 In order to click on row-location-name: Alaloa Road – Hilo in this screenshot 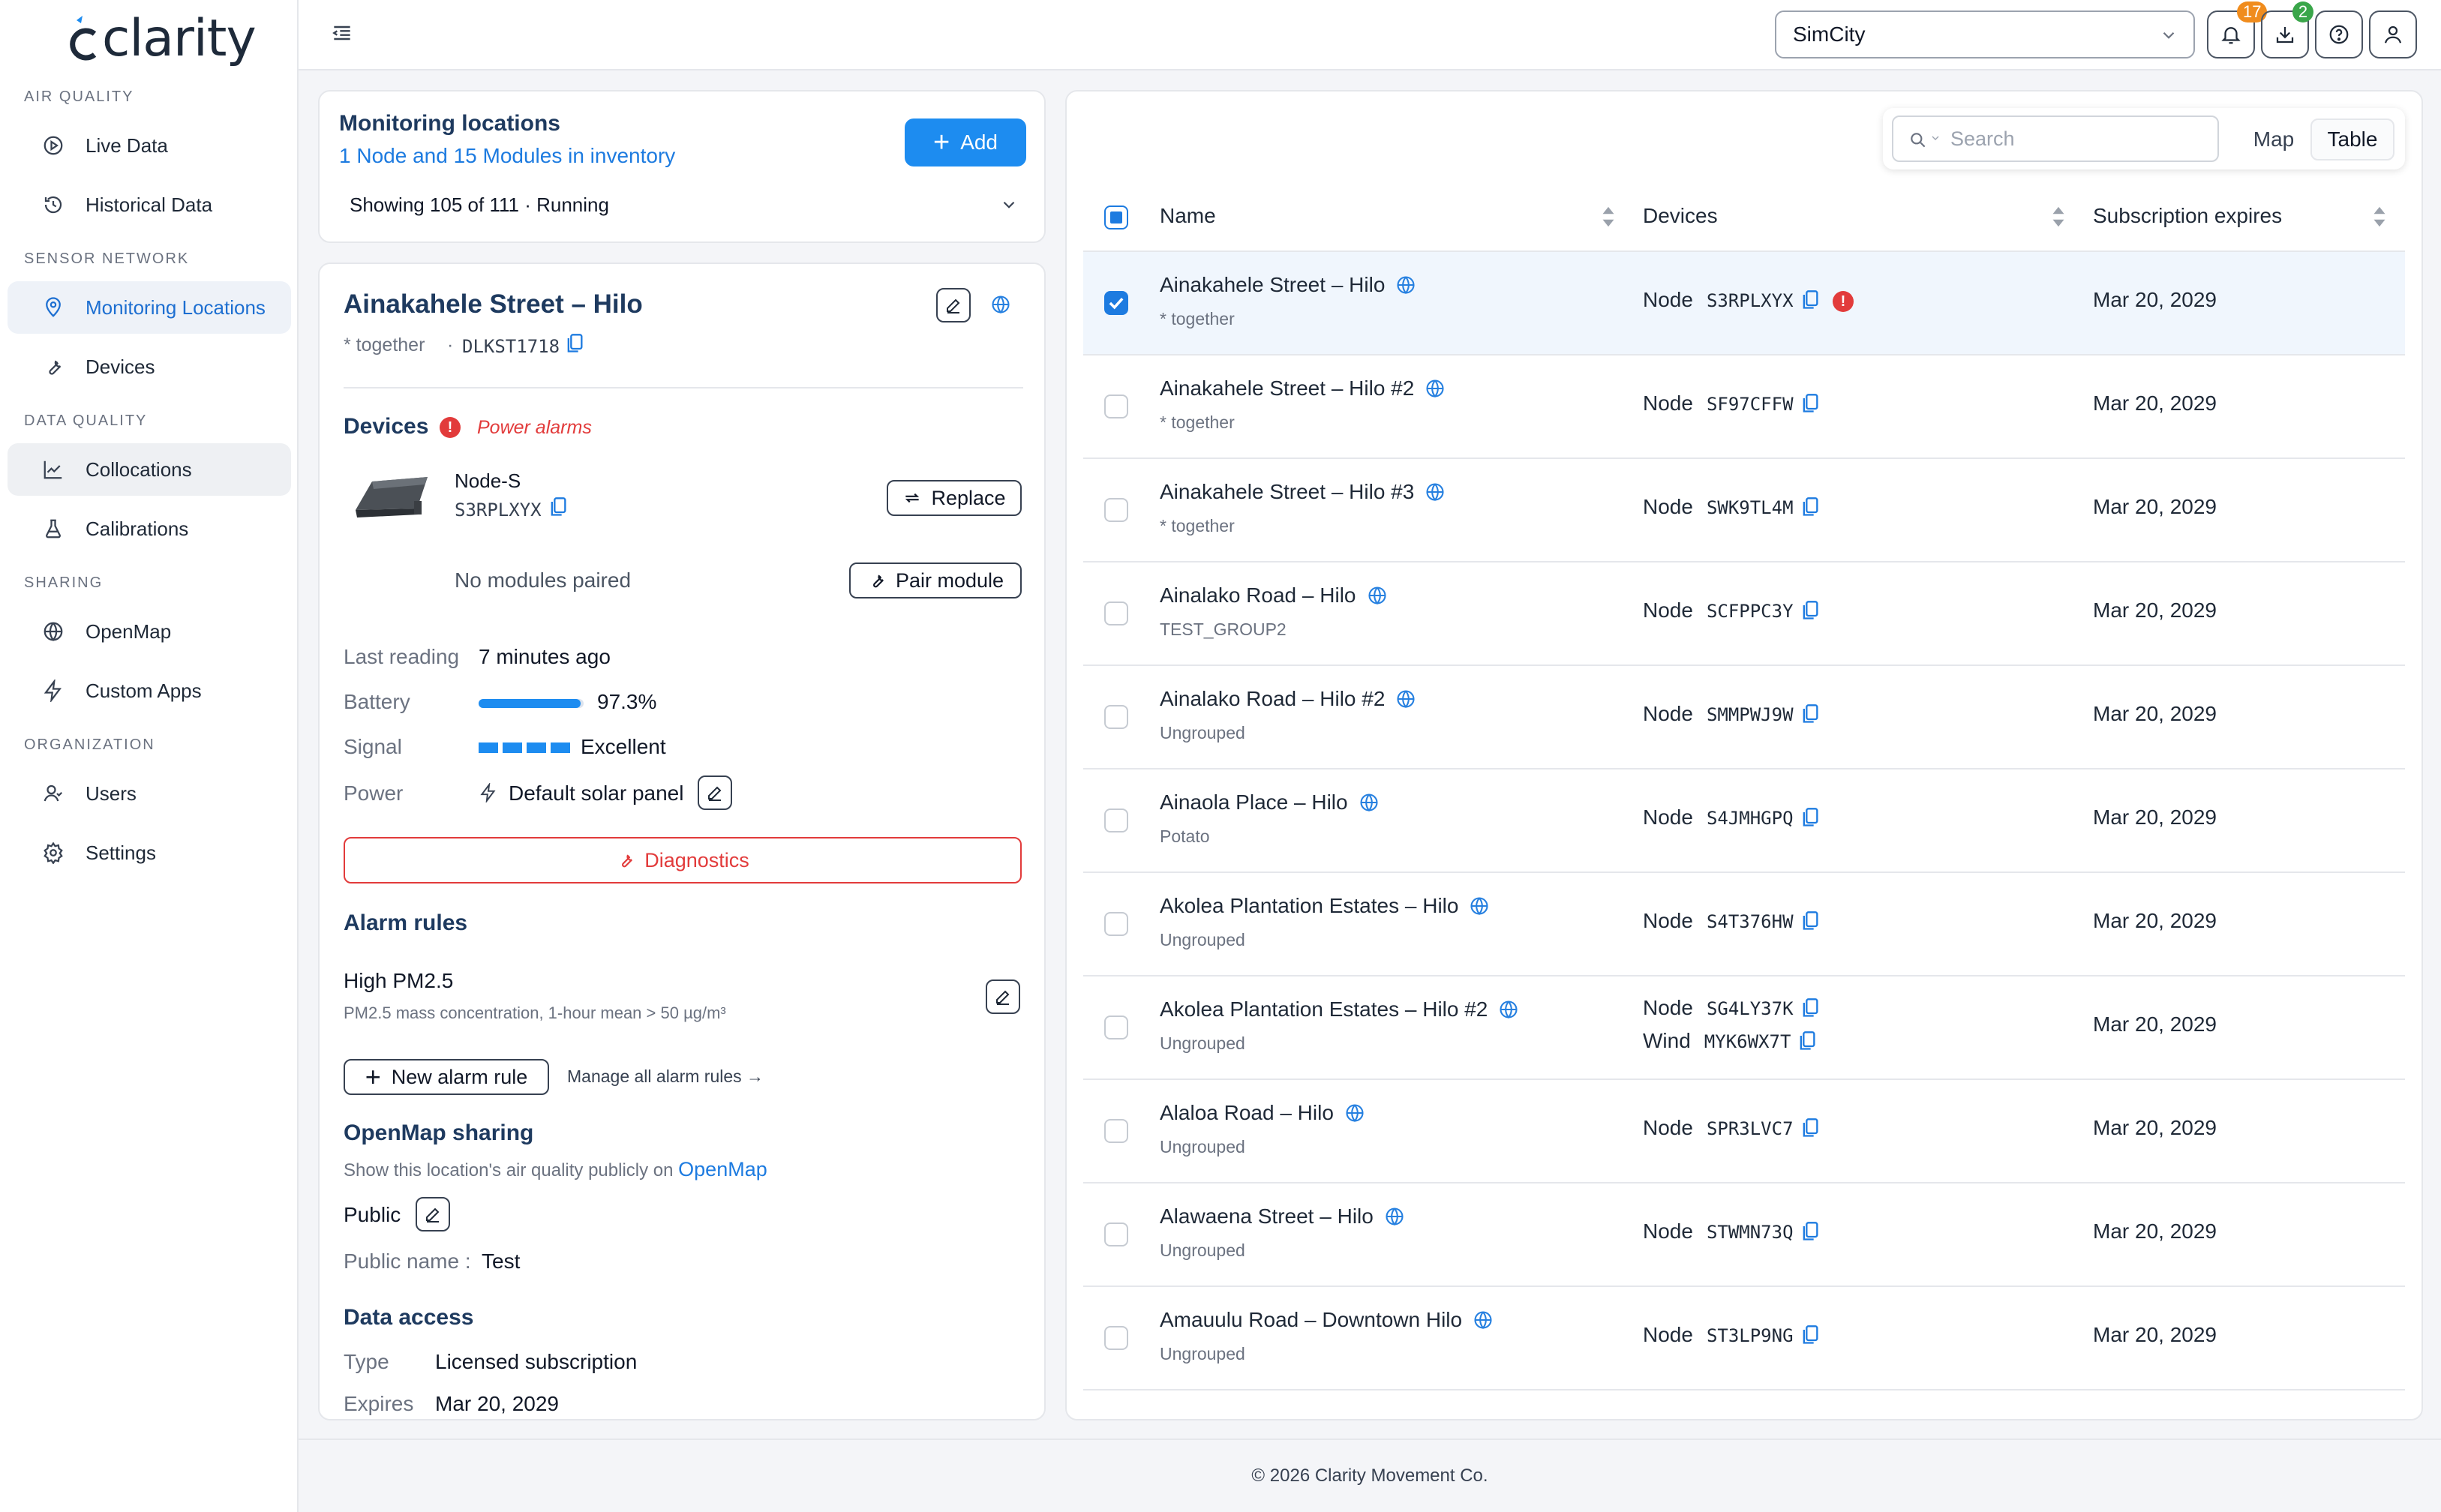, I will do `click(1247, 1113)`.